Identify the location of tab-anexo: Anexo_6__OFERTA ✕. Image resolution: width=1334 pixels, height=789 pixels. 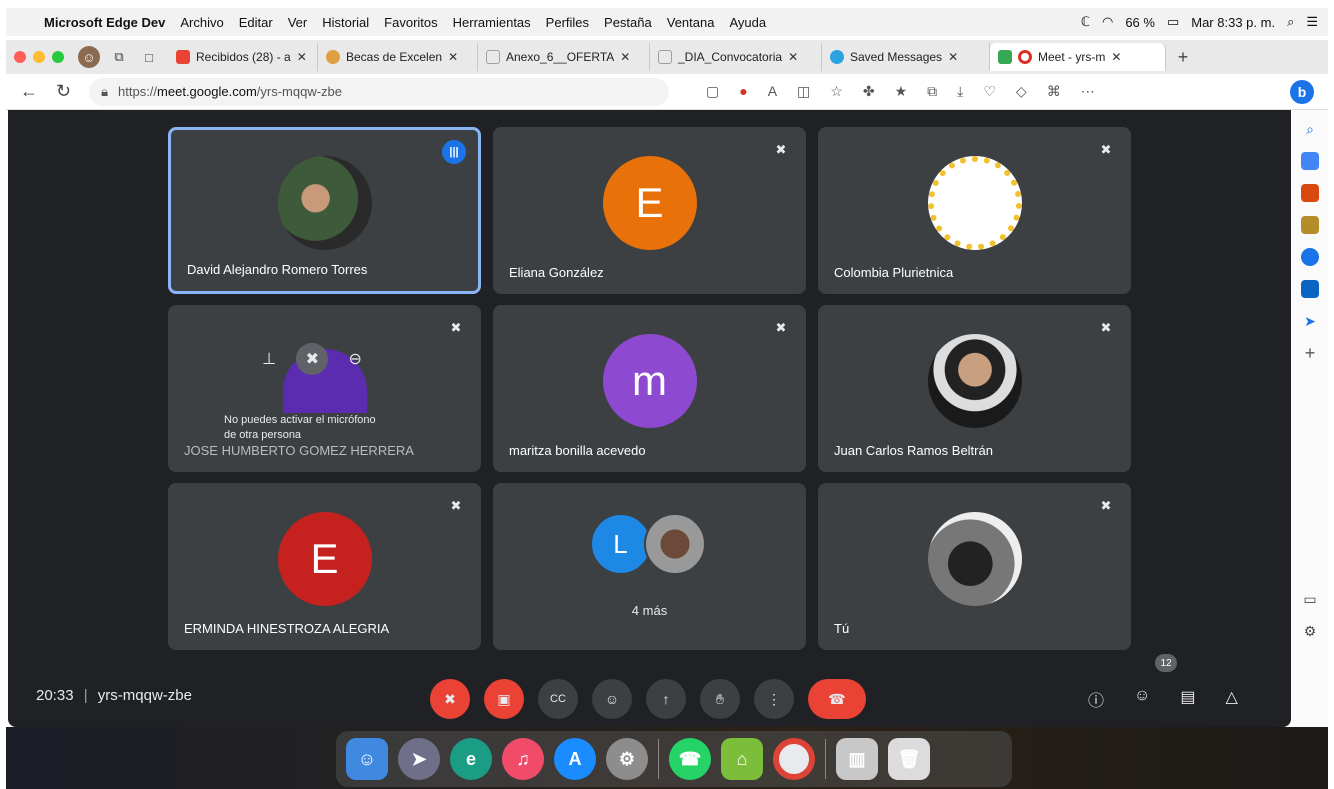
(564, 57).